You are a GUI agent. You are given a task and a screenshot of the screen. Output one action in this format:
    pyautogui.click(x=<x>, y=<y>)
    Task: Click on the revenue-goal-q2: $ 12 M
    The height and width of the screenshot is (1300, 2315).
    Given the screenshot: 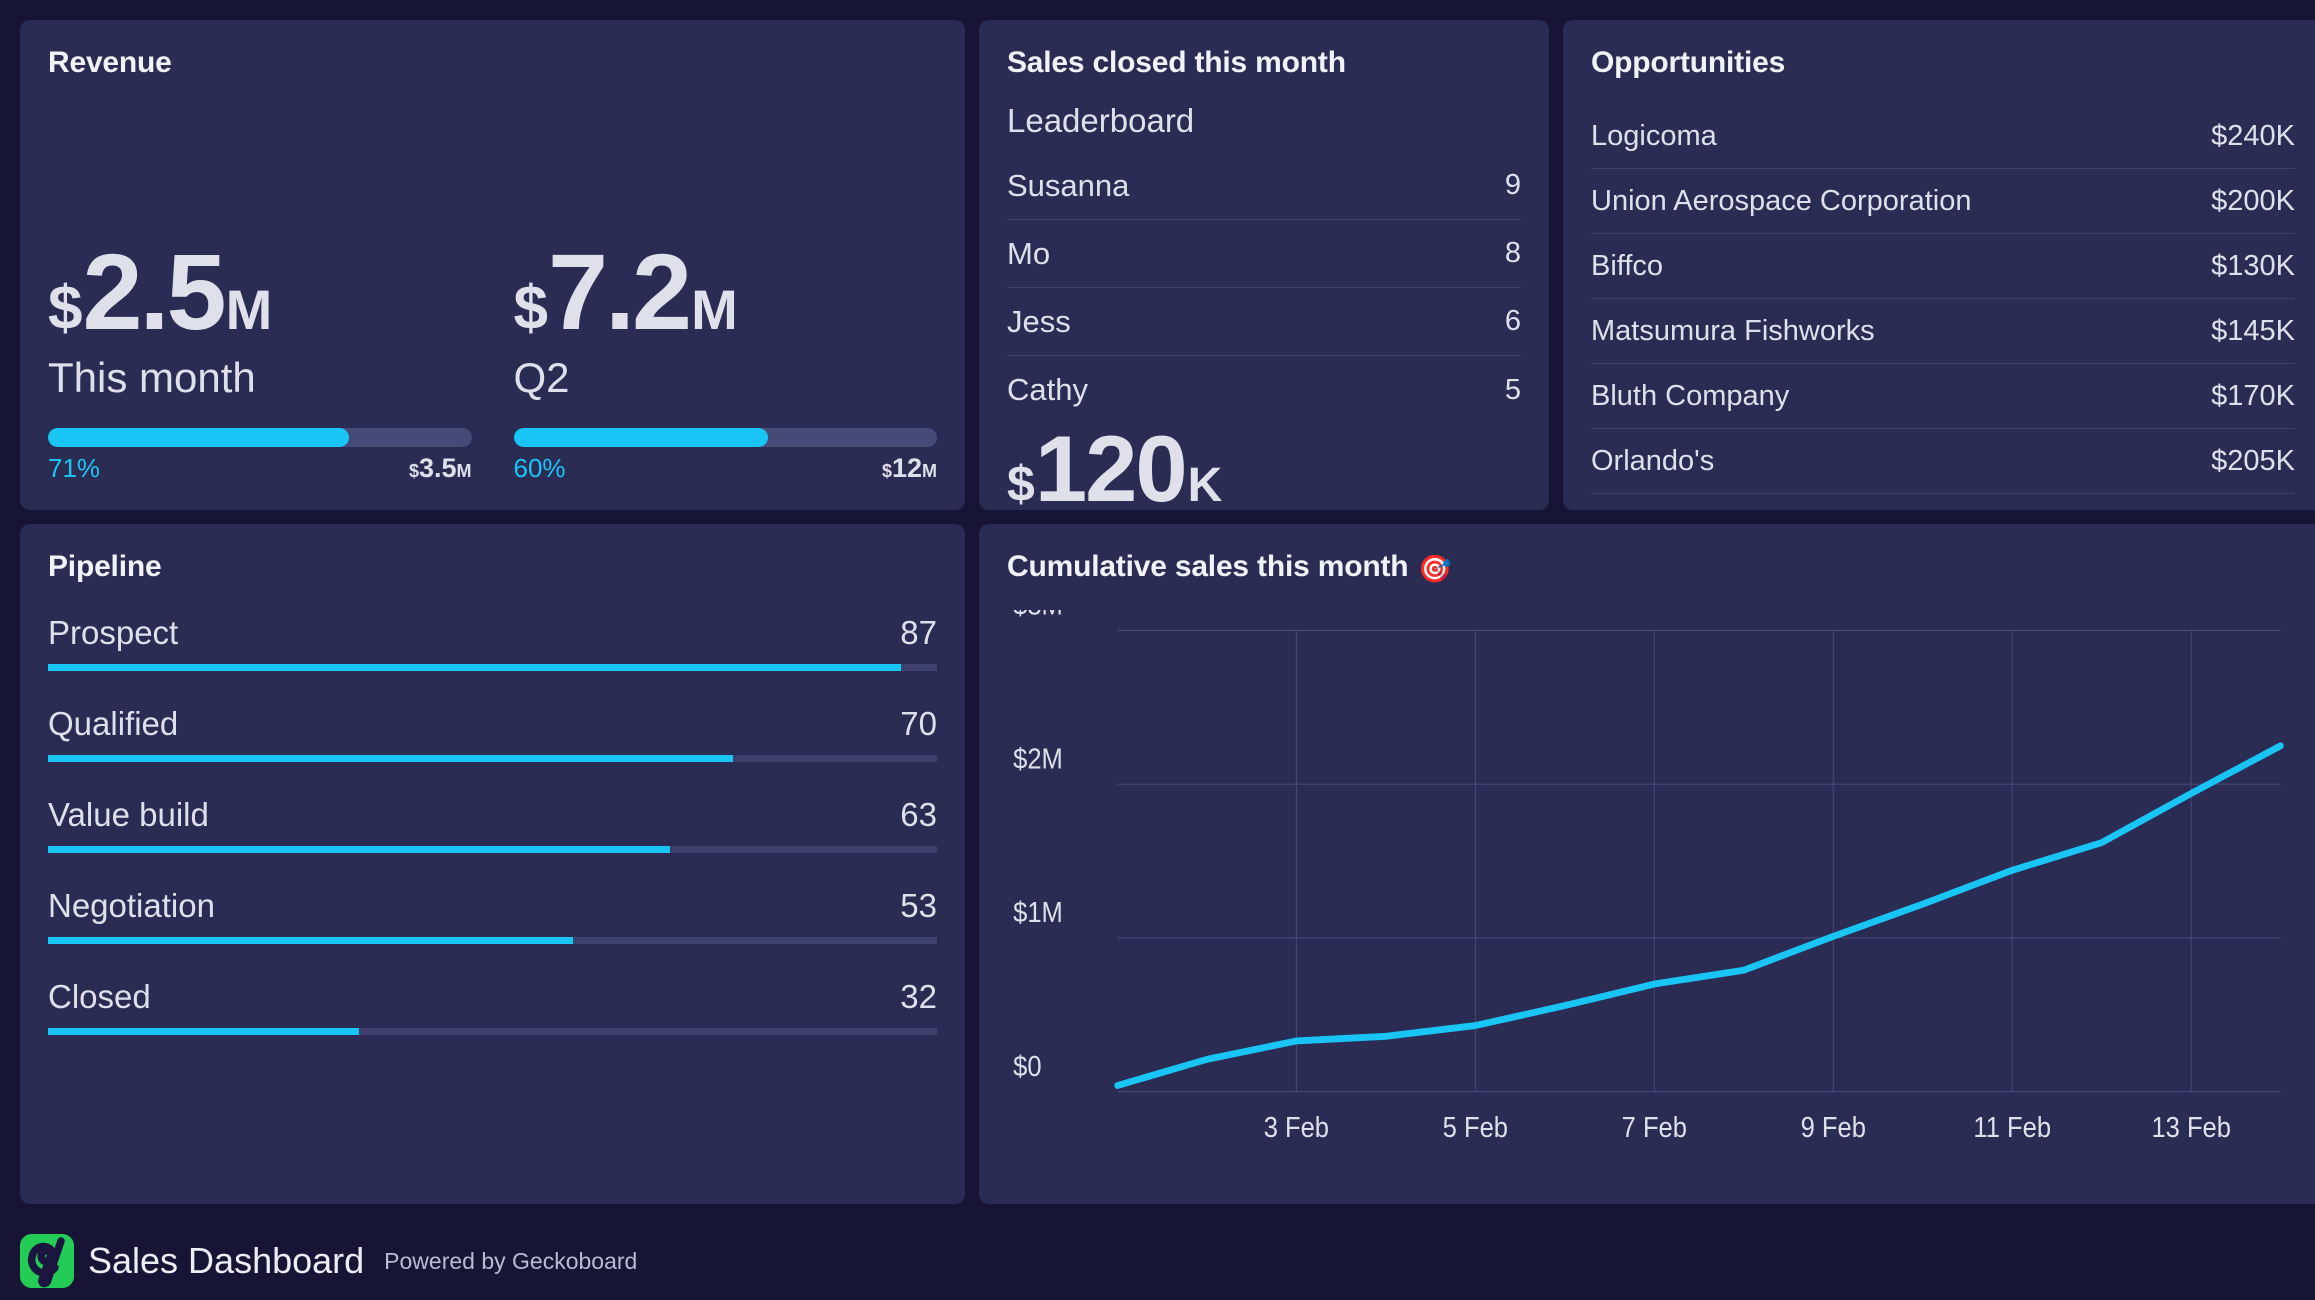 What is the action you would take?
    pyautogui.click(x=909, y=468)
    